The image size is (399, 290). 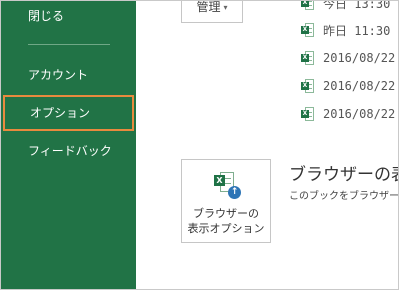 What do you see at coordinates (69, 44) in the screenshot?
I see `sidebar-divider` at bounding box center [69, 44].